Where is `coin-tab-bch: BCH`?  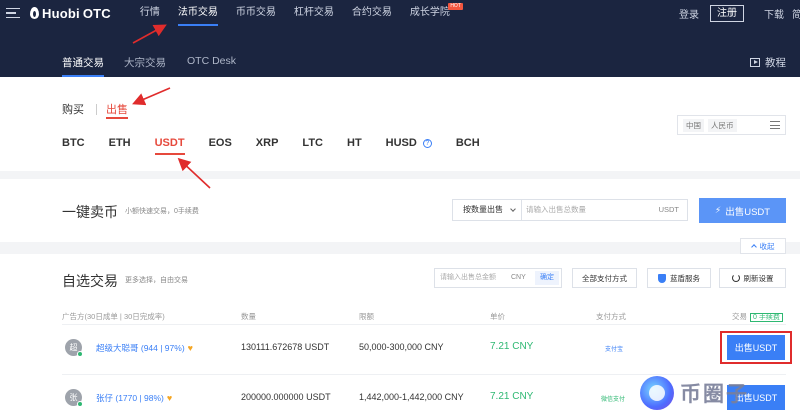 coin-tab-bch: BCH is located at coordinates (468, 143).